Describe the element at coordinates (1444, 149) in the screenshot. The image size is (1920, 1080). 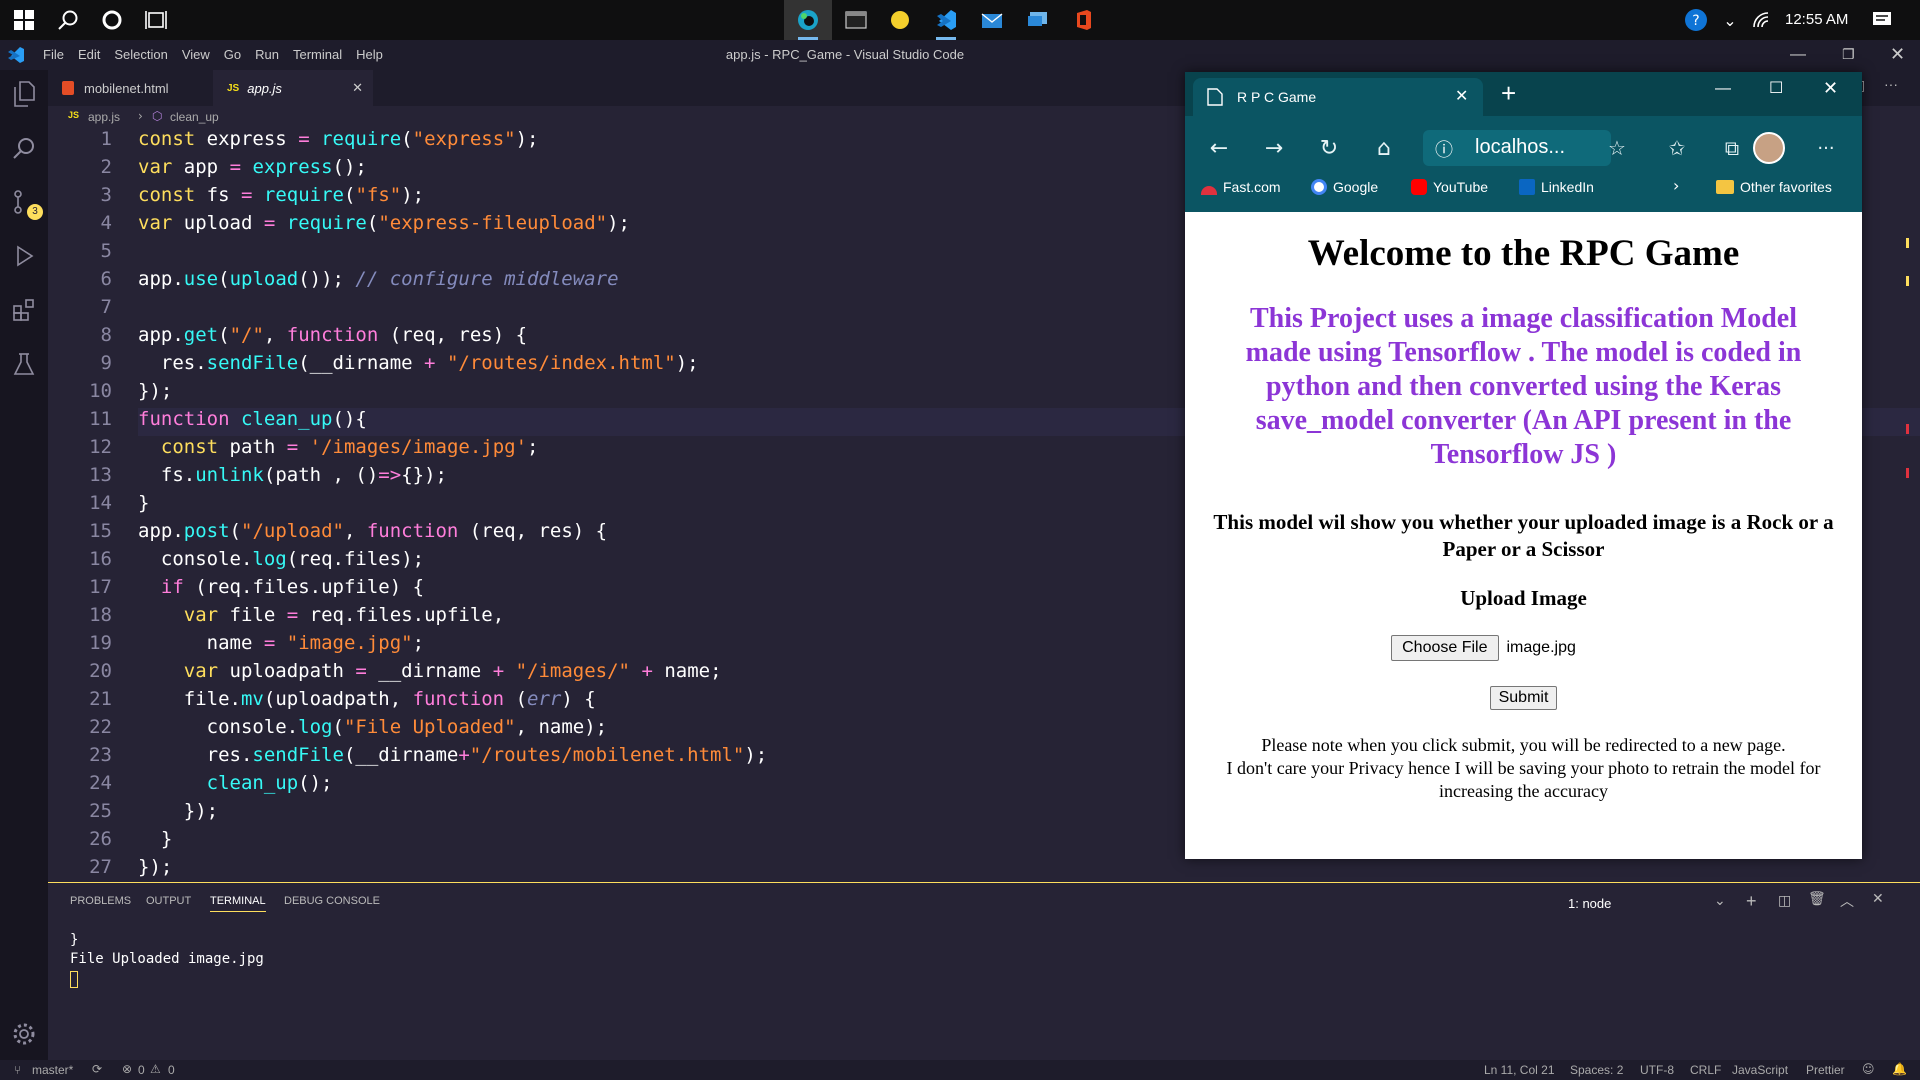
I see `info-icon: ⓘ` at that location.